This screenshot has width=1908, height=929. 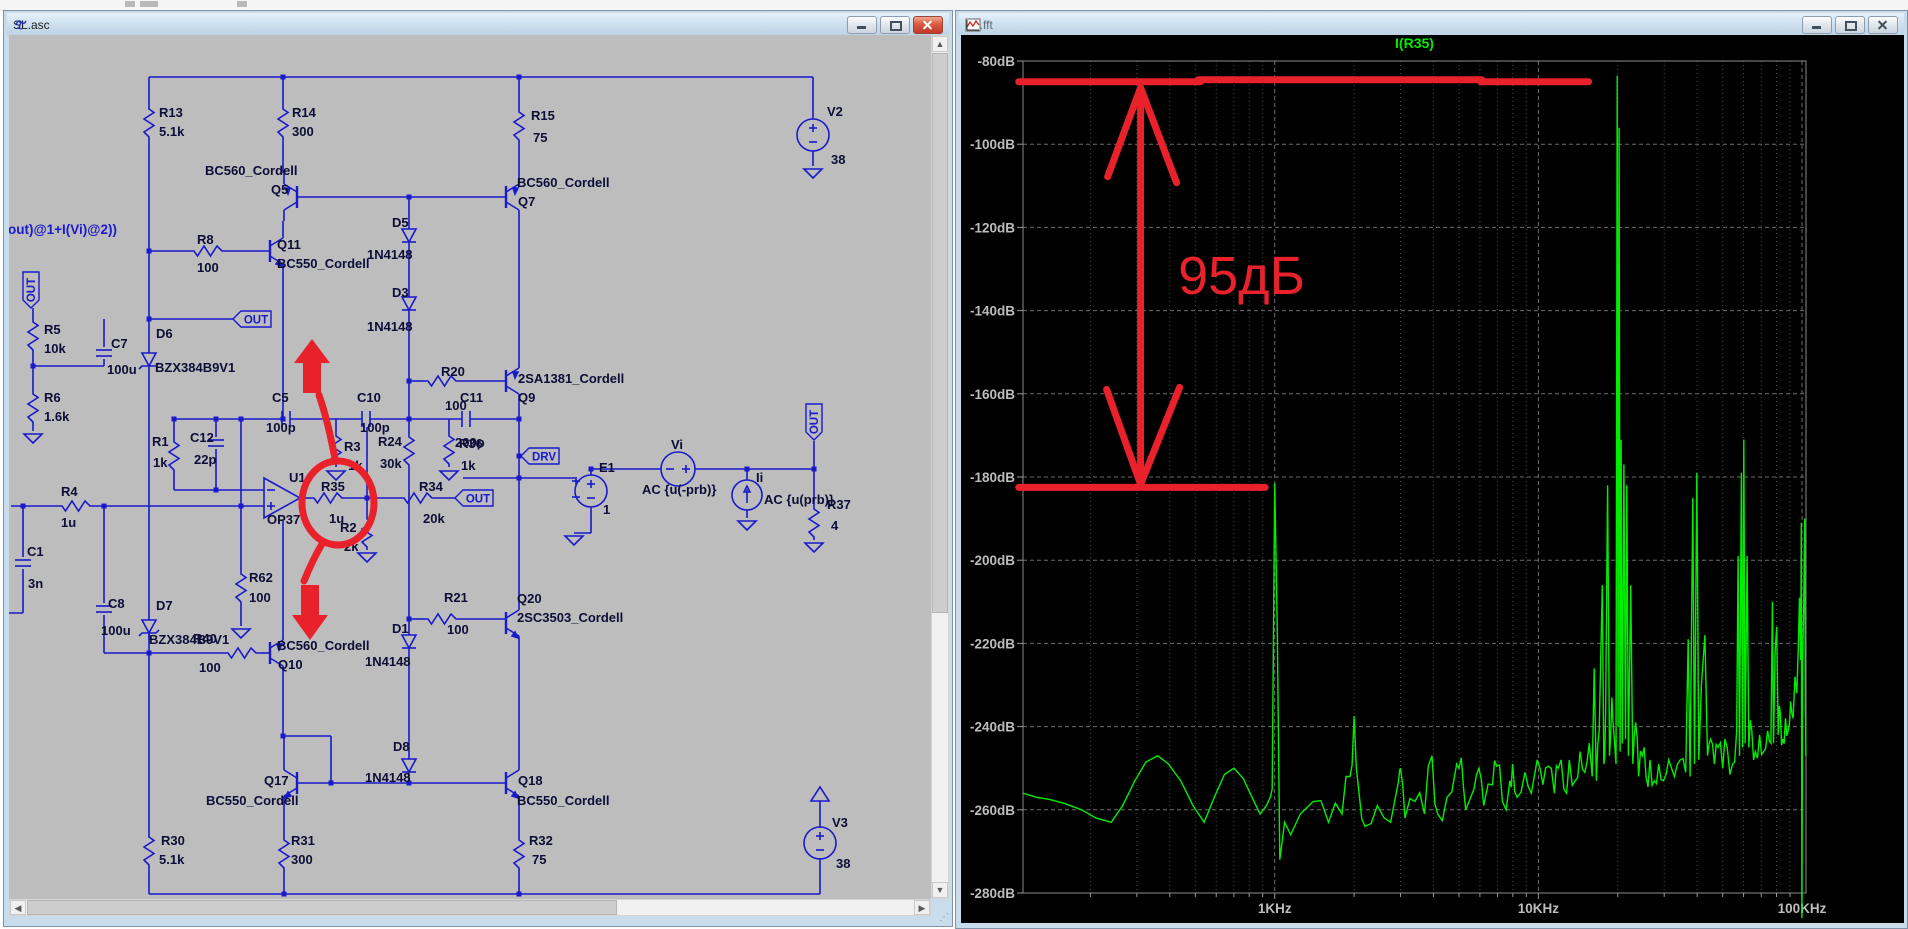 What do you see at coordinates (456, 597) in the screenshot?
I see `svg-text: R21` at bounding box center [456, 597].